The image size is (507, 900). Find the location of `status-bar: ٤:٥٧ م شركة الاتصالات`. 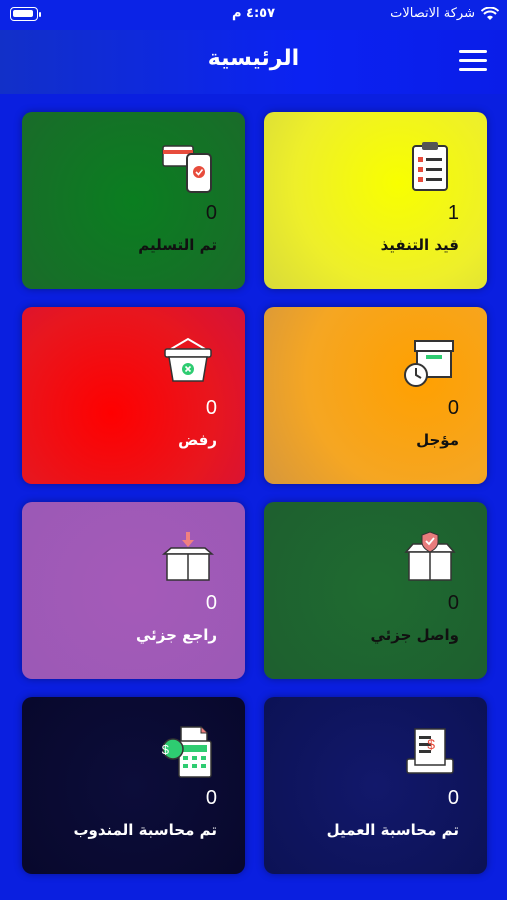

status-bar: ٤:٥٧ م شركة الاتصالات is located at coordinates (253, 15).